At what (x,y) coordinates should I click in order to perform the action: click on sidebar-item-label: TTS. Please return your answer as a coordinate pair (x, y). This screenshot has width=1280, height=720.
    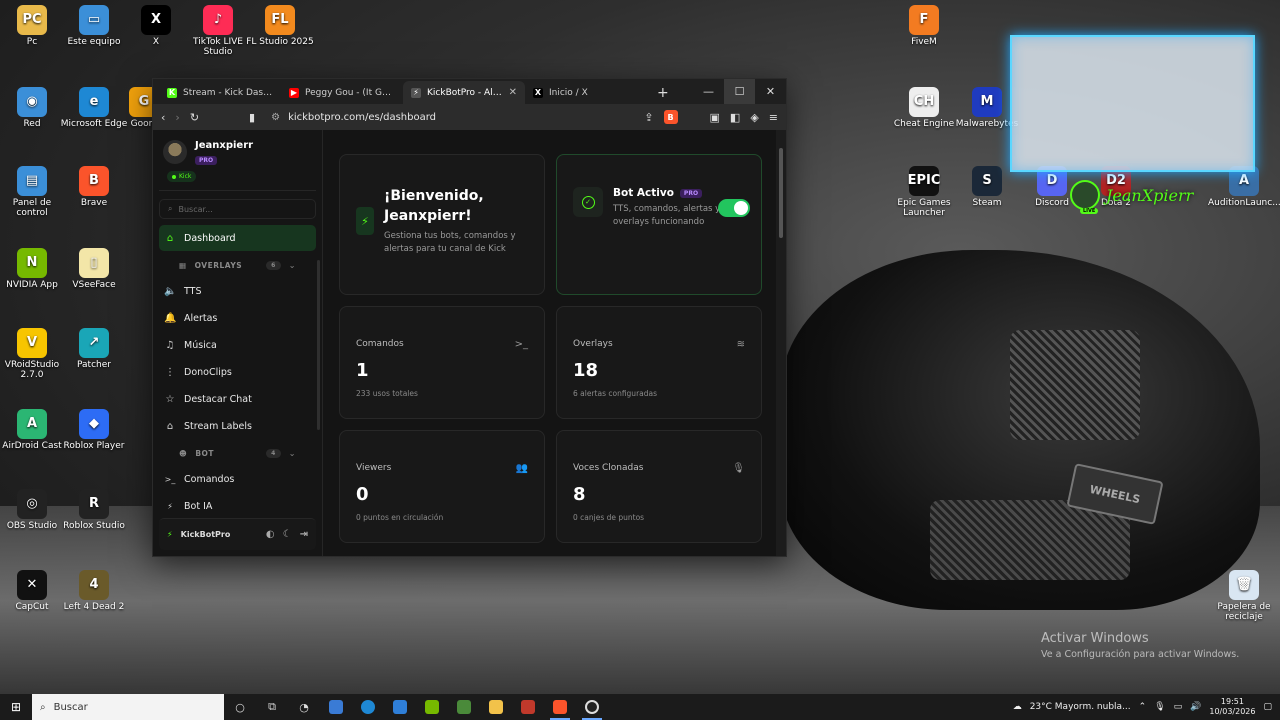
    Looking at the image, I should click on (193, 291).